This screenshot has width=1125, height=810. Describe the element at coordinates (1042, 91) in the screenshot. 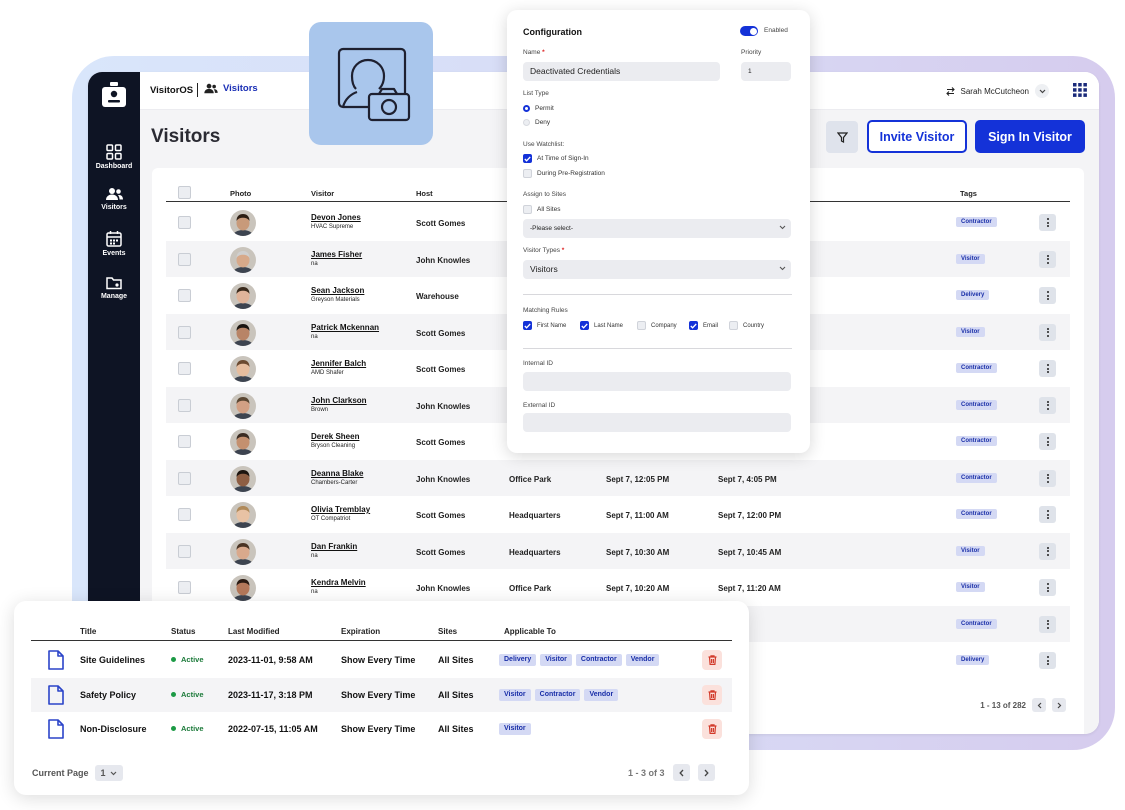

I see `chevron-down-icon` at that location.